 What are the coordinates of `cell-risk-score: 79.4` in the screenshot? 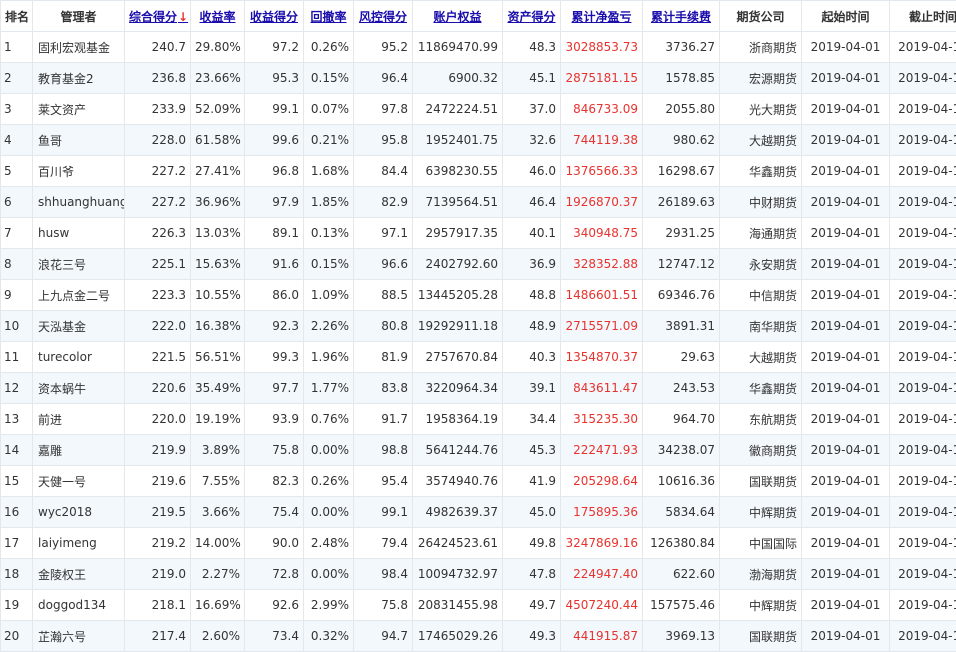 It's located at (383, 543).